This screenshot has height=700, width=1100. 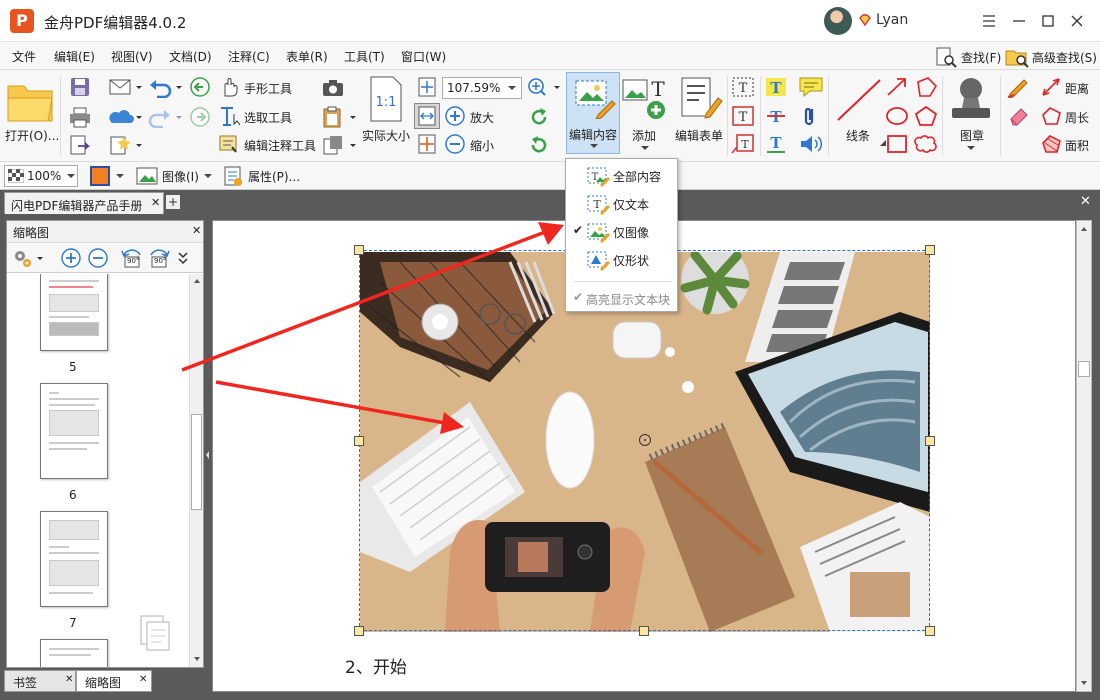 I want to click on dropdown-item-all-content: T 全部内容, so click(x=621, y=175).